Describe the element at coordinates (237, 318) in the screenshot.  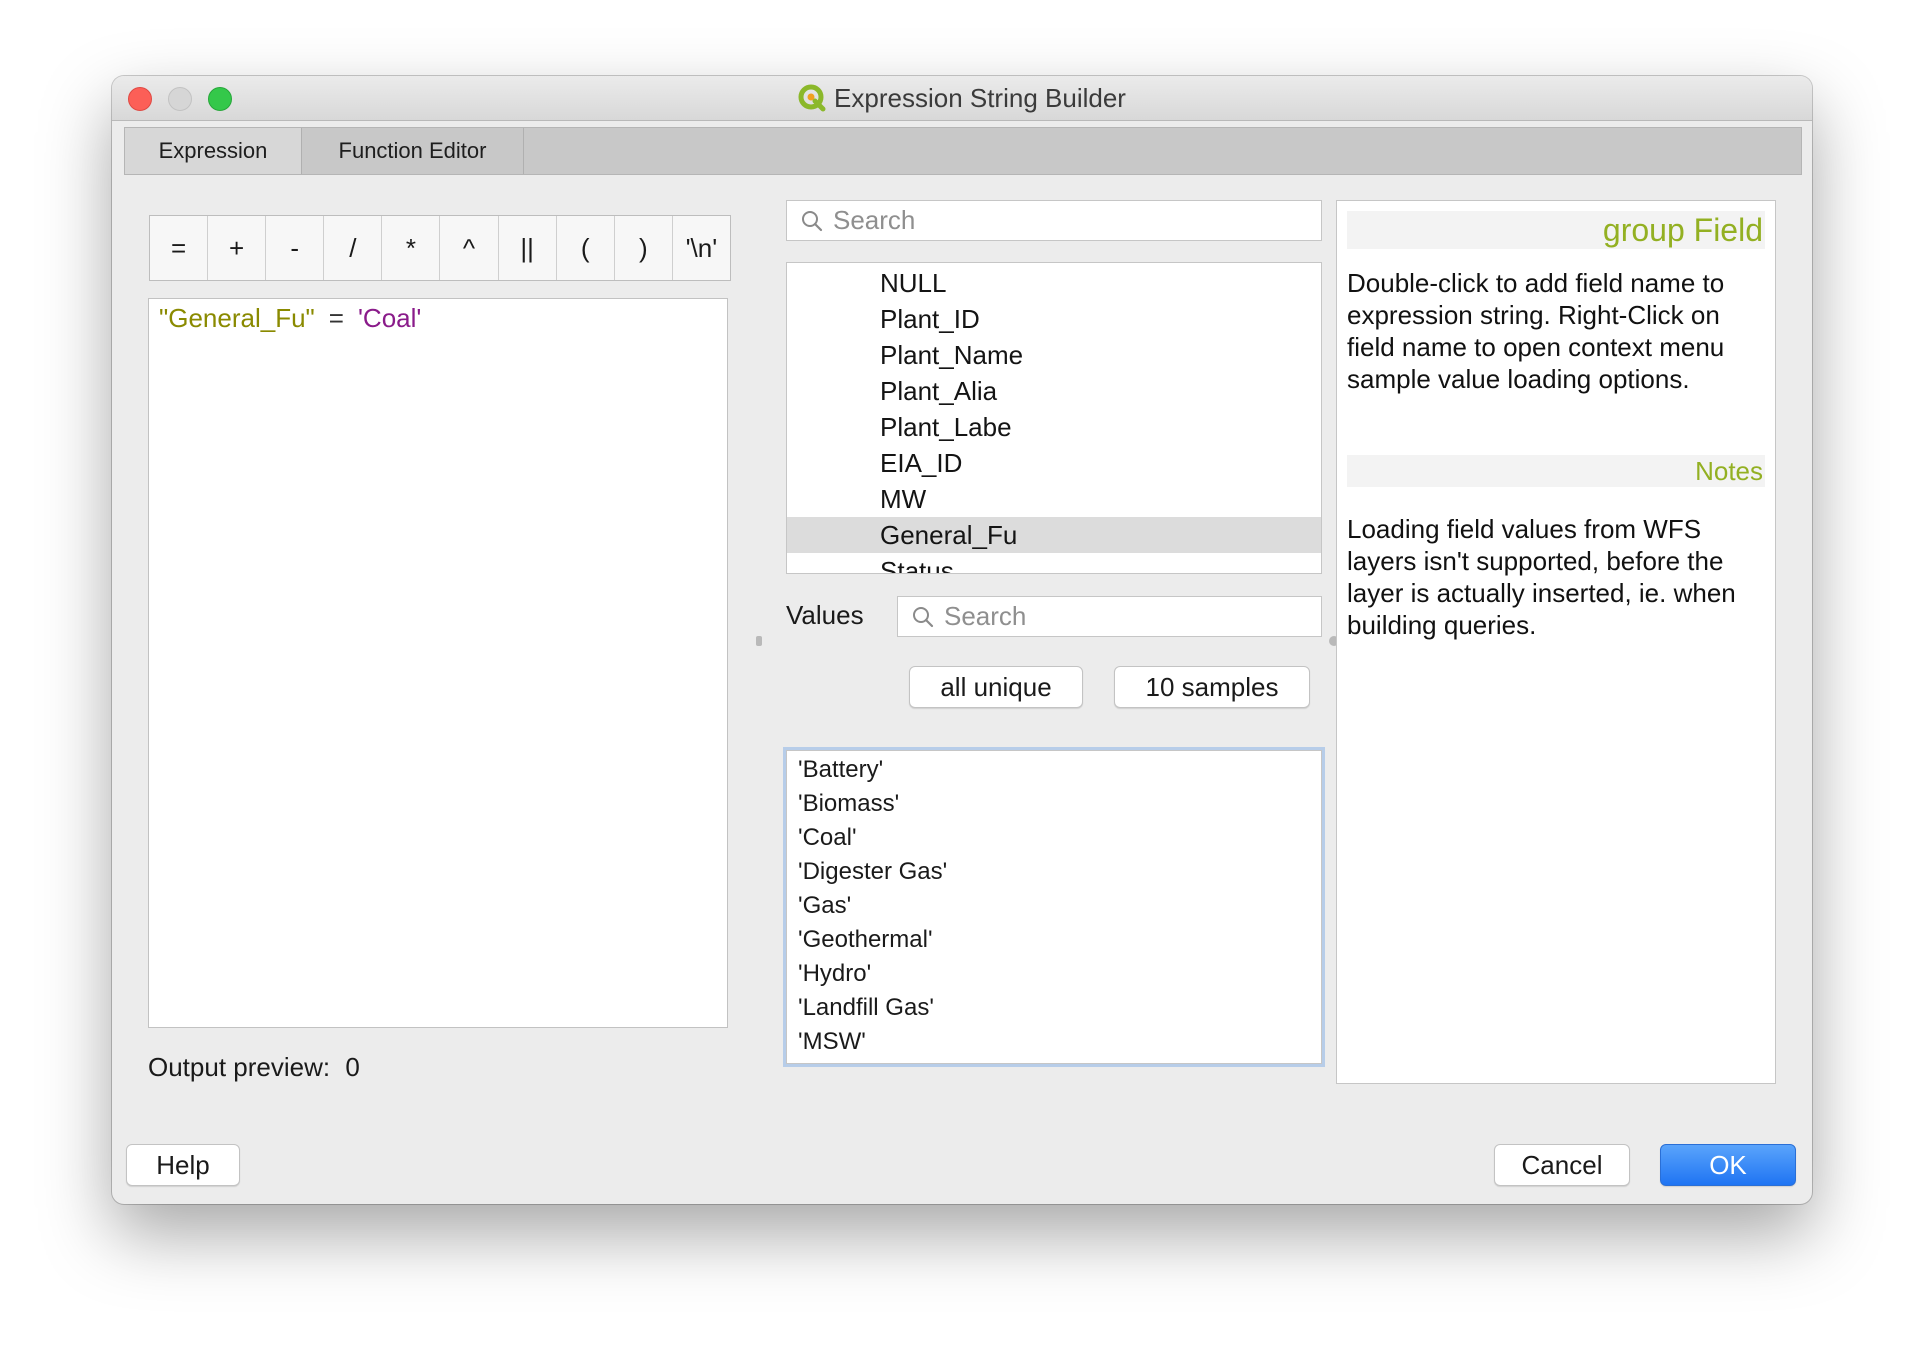
I see `expression-field-token: "General_Fu"` at that location.